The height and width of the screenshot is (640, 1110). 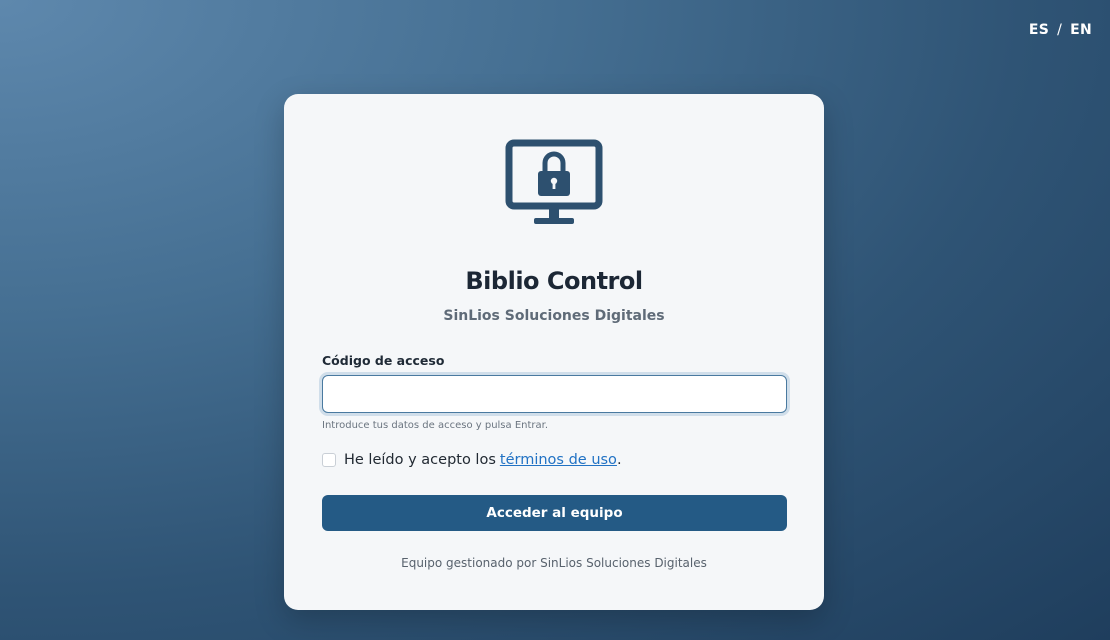 I want to click on access-code-input, so click(x=554, y=394).